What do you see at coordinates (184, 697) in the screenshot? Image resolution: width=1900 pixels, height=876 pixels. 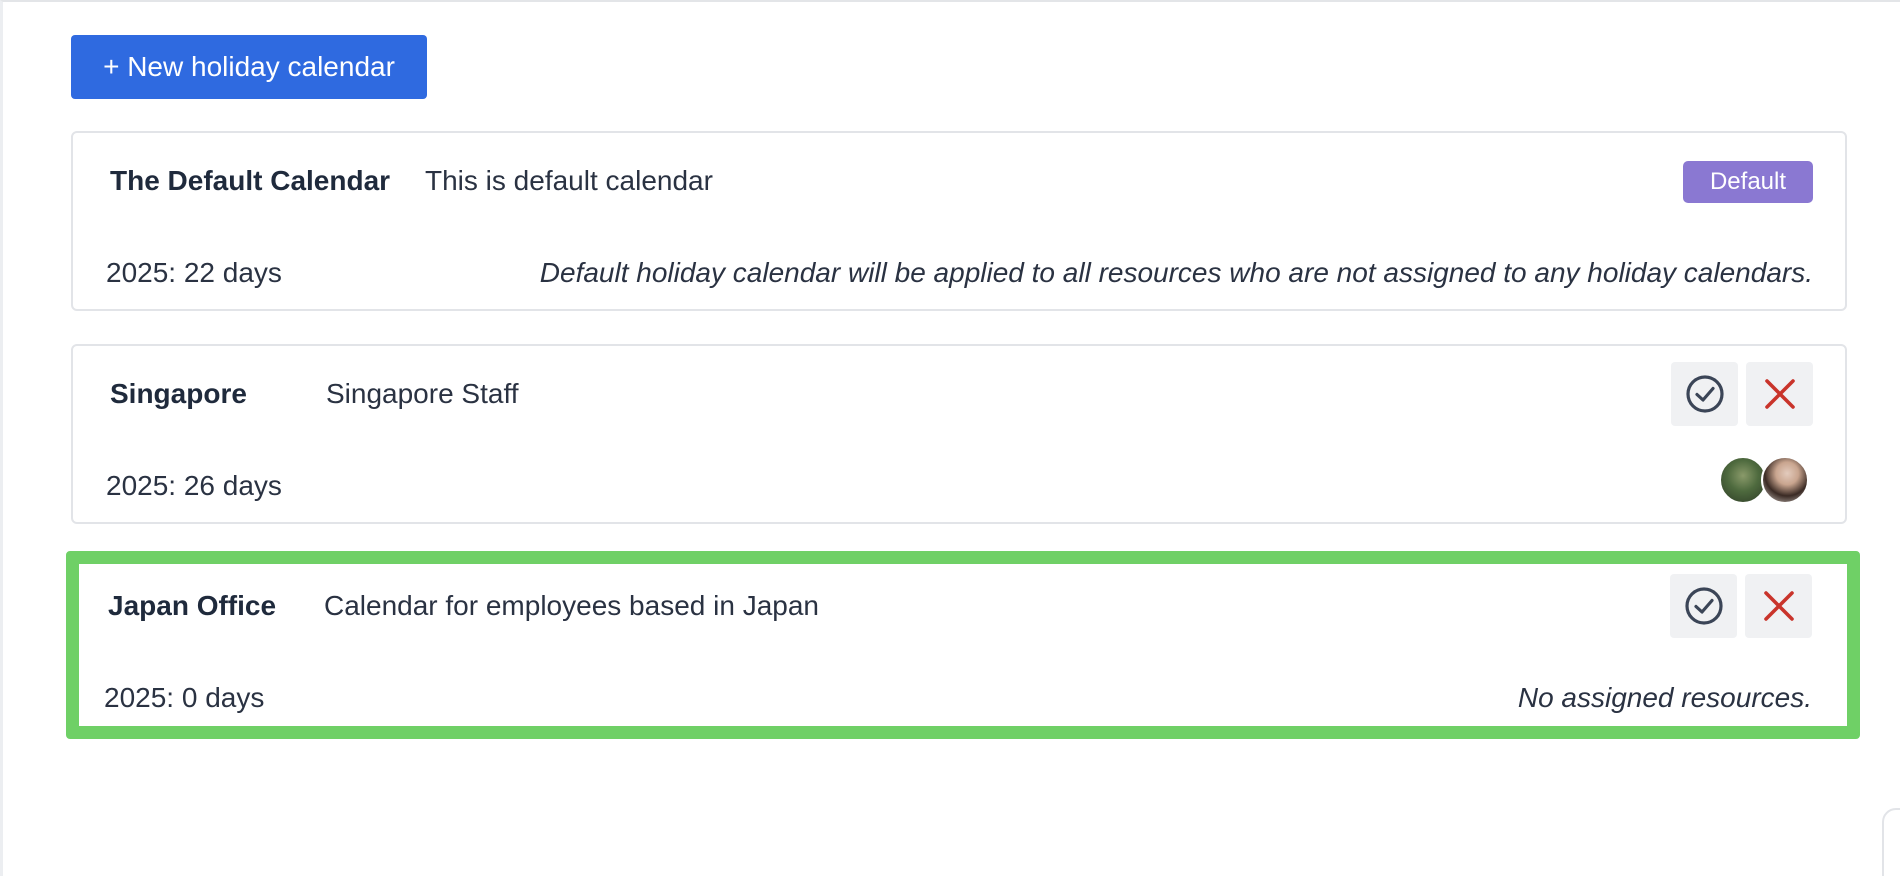 I see `calendar-days: 2025: 0 days` at bounding box center [184, 697].